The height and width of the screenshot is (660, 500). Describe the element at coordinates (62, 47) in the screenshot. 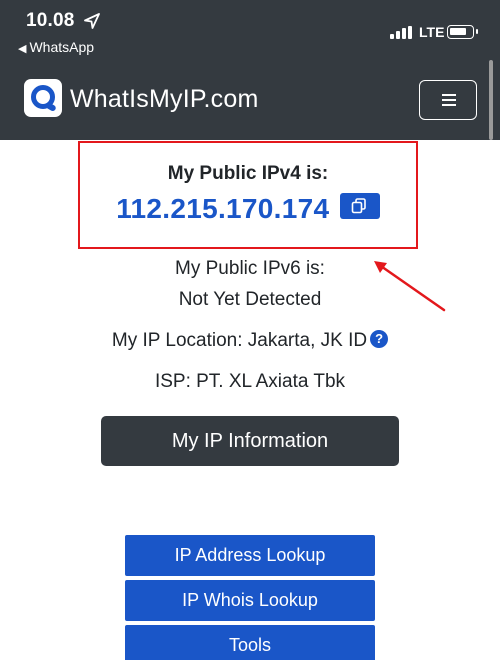

I see `back-app-label: WhatsApp` at that location.